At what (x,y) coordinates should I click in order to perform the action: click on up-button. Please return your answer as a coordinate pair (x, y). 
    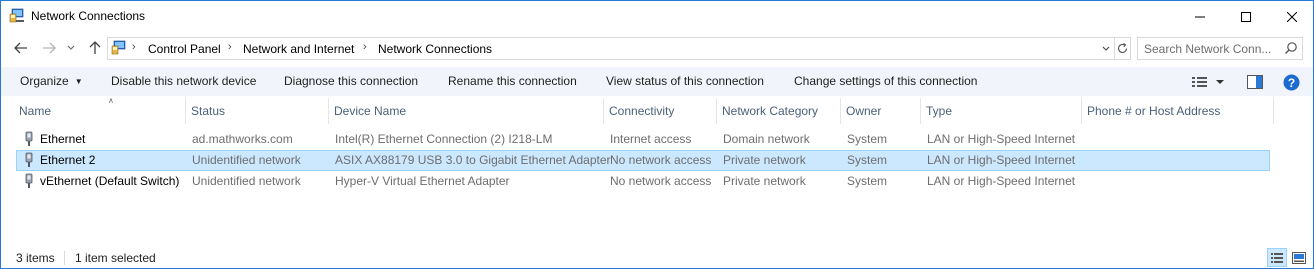
    Looking at the image, I should click on (95, 48).